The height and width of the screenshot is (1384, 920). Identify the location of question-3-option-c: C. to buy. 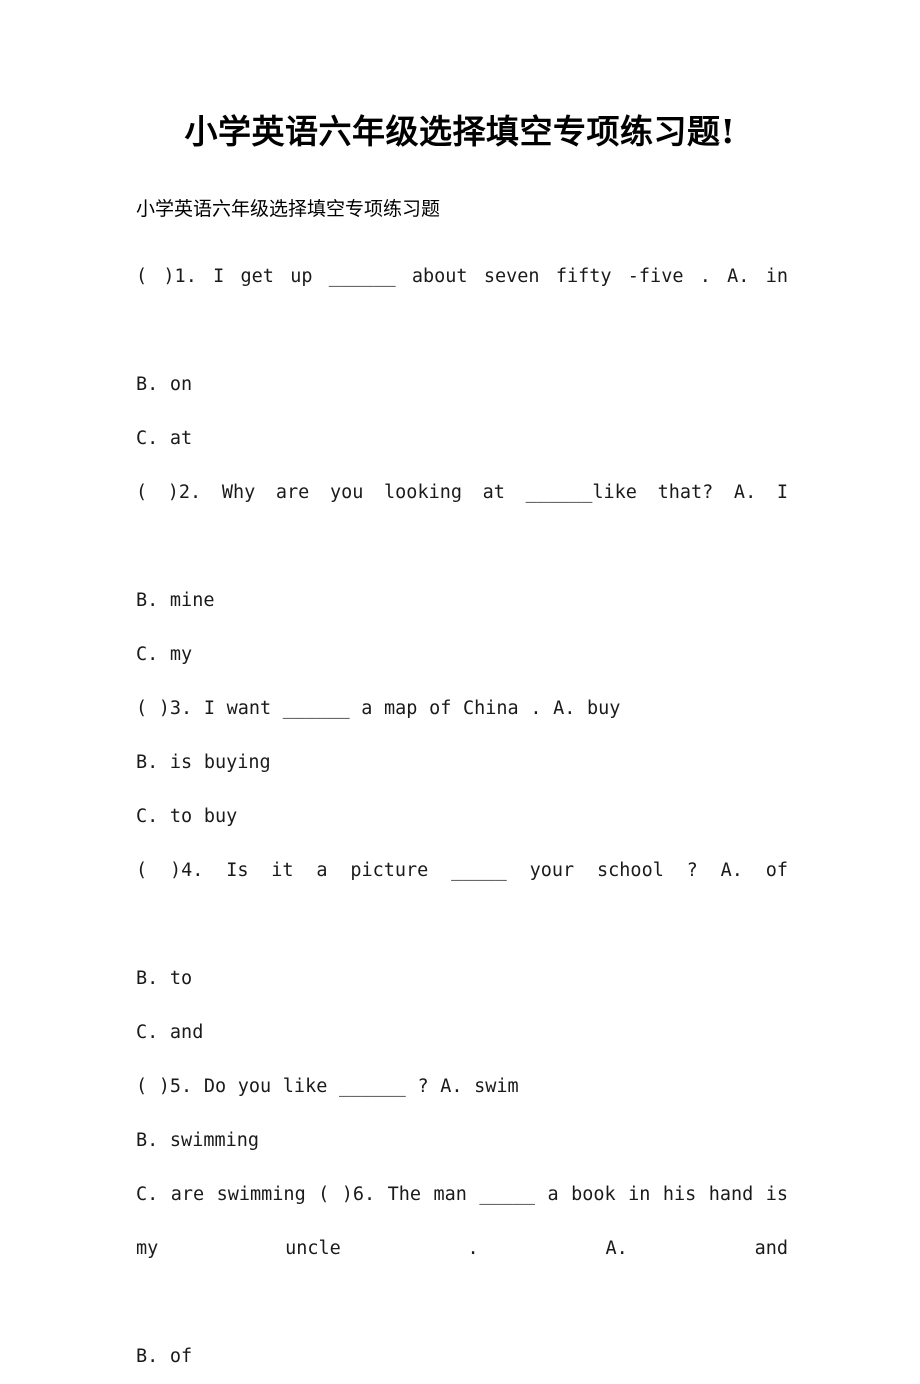
(187, 816).